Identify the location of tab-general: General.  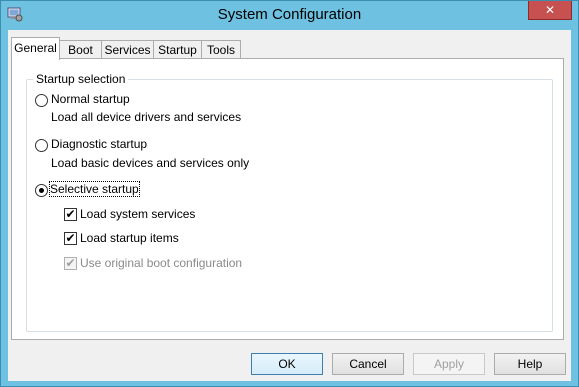
(35, 48).